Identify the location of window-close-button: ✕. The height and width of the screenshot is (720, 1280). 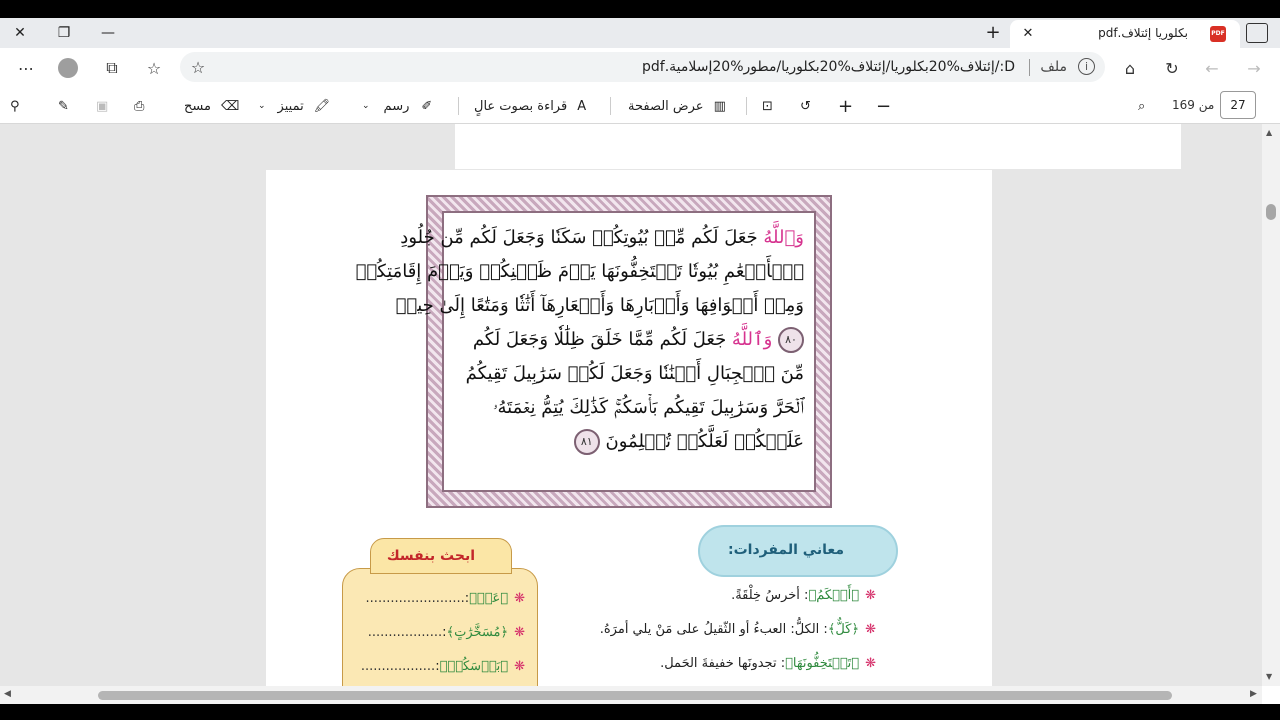
(20, 33).